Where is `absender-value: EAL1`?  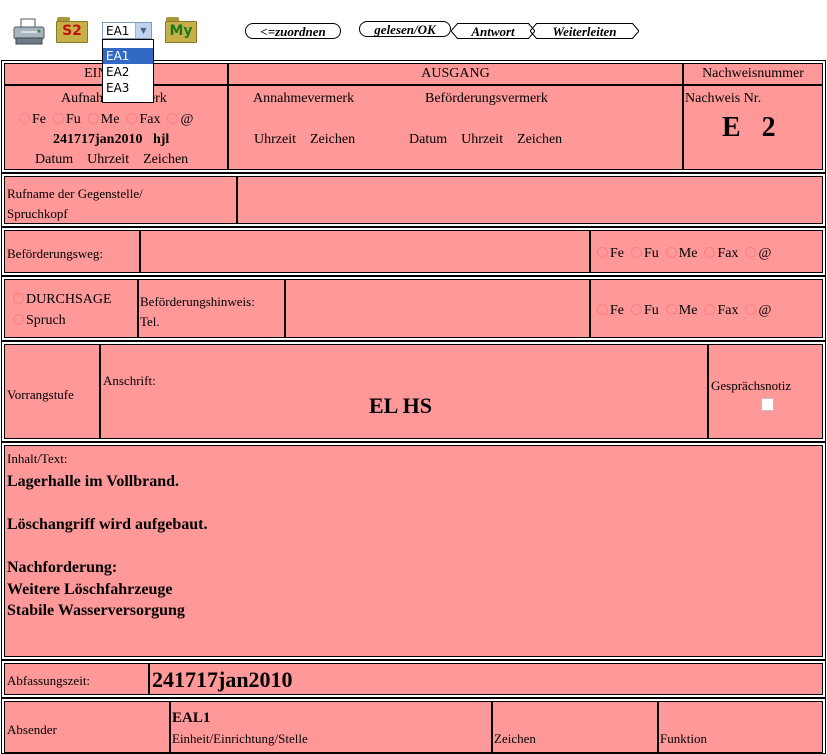 absender-value: EAL1 is located at coordinates (191, 718).